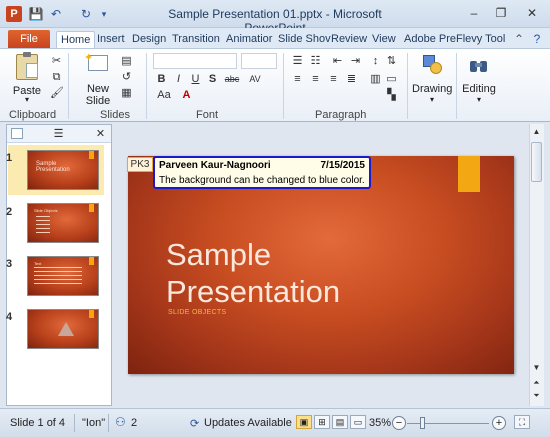 The height and width of the screenshot is (437, 550). Describe the element at coordinates (126, 77) in the screenshot. I see `reset-icon: ↺` at that location.